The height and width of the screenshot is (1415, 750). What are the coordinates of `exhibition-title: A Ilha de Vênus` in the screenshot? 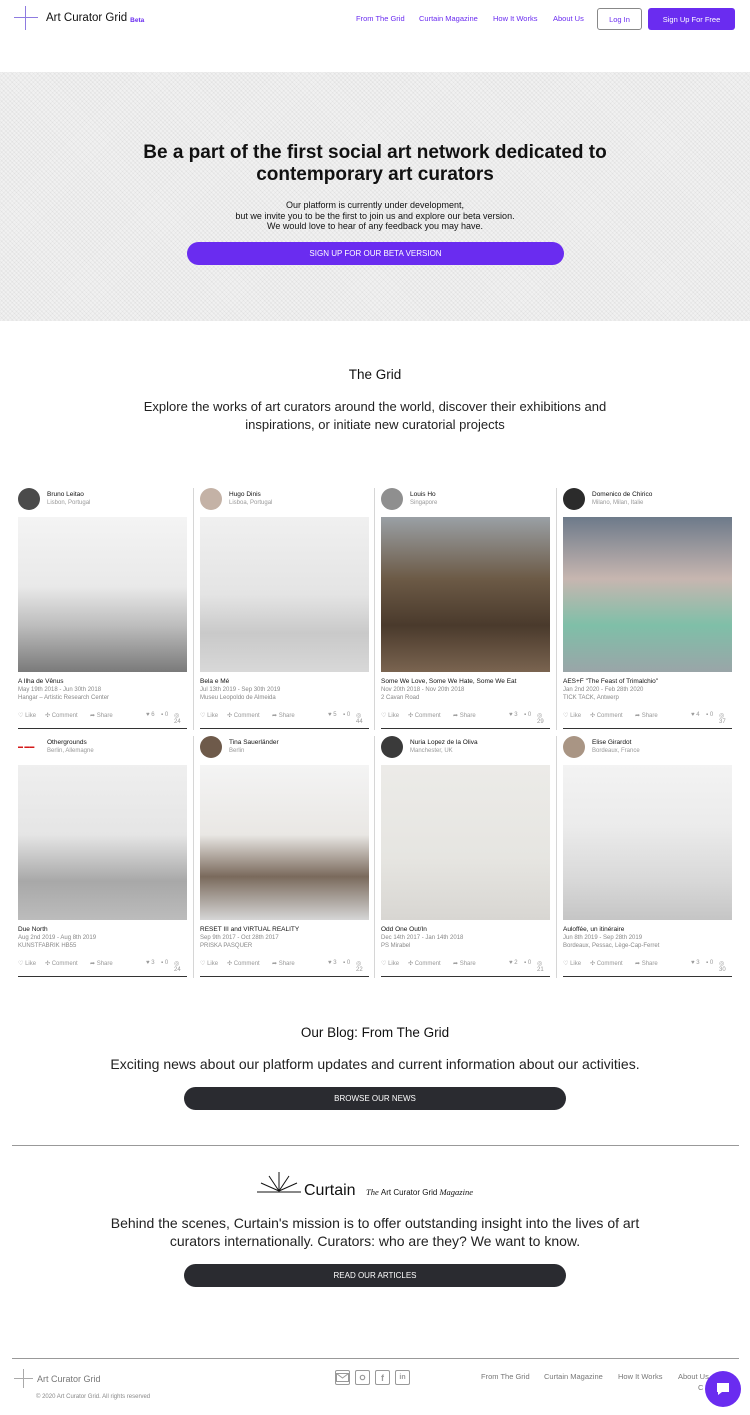 It's located at (41, 681).